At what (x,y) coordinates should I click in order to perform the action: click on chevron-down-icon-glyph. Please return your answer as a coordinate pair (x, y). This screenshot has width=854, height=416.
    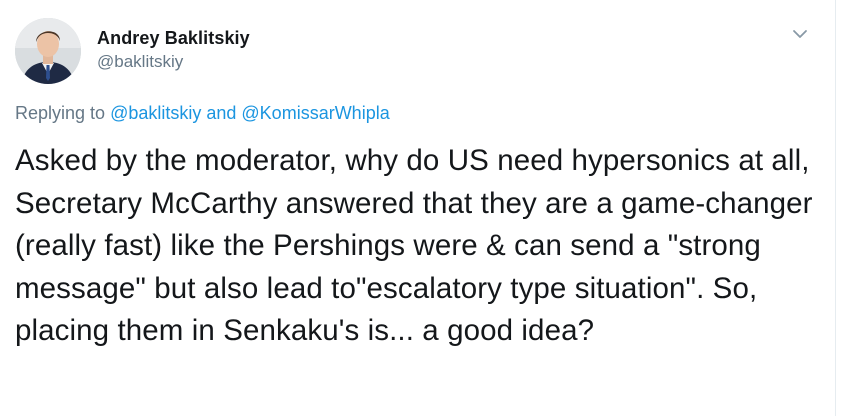
    Looking at the image, I should click on (800, 34).